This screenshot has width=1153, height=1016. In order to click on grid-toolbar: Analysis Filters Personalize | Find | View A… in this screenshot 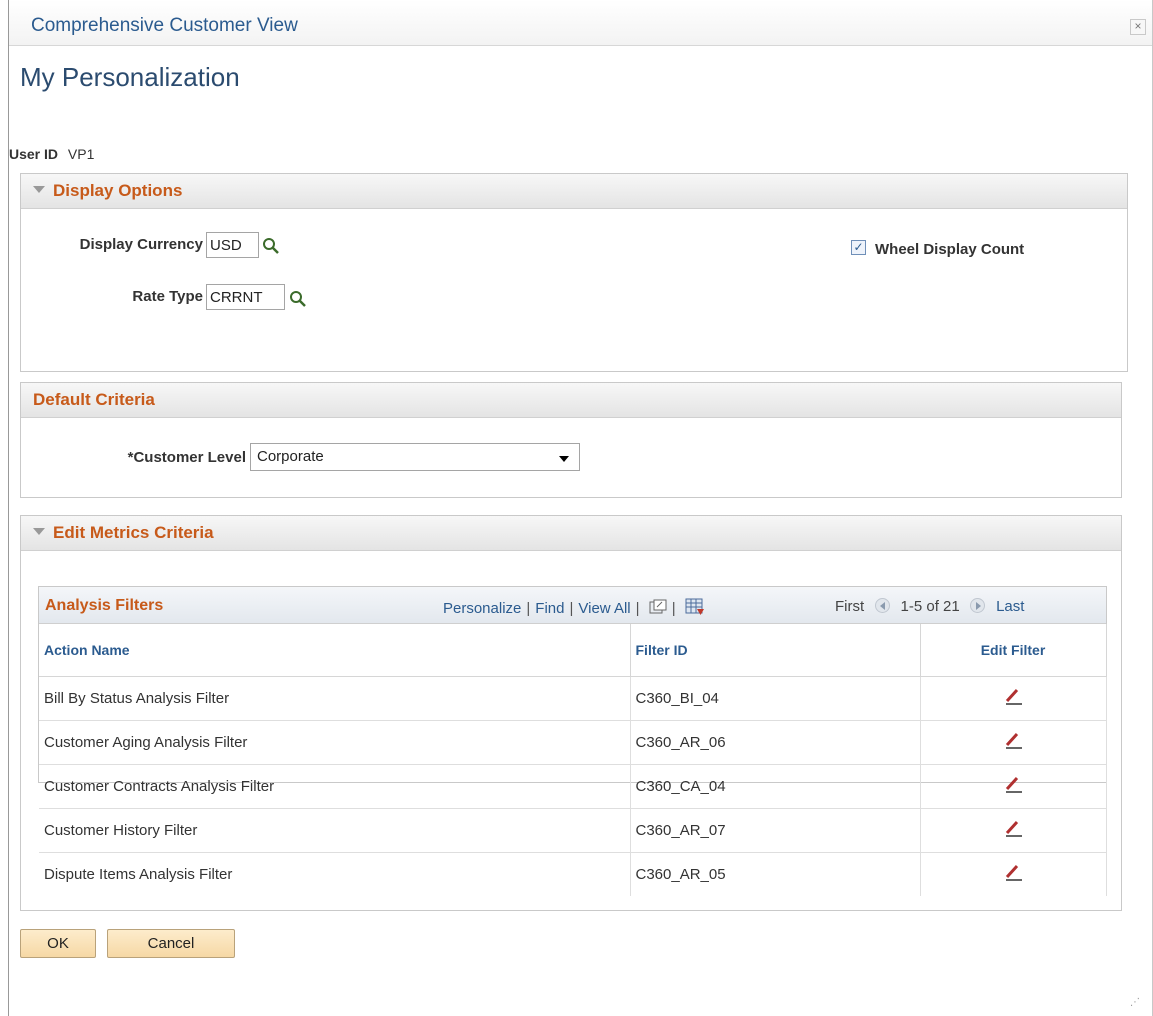, I will do `click(572, 605)`.